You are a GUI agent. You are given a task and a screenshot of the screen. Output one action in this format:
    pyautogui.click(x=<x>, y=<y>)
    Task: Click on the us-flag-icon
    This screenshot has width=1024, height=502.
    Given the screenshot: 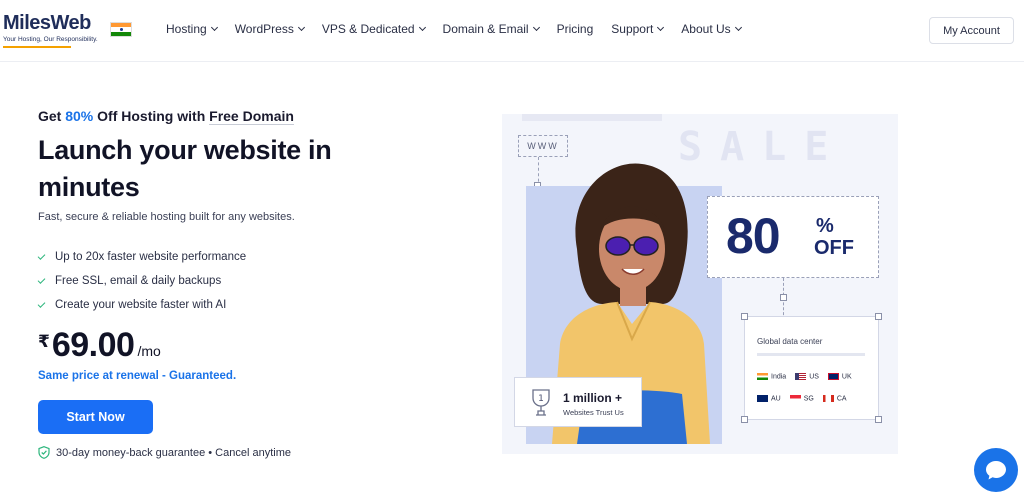 What is the action you would take?
    pyautogui.click(x=801, y=376)
    